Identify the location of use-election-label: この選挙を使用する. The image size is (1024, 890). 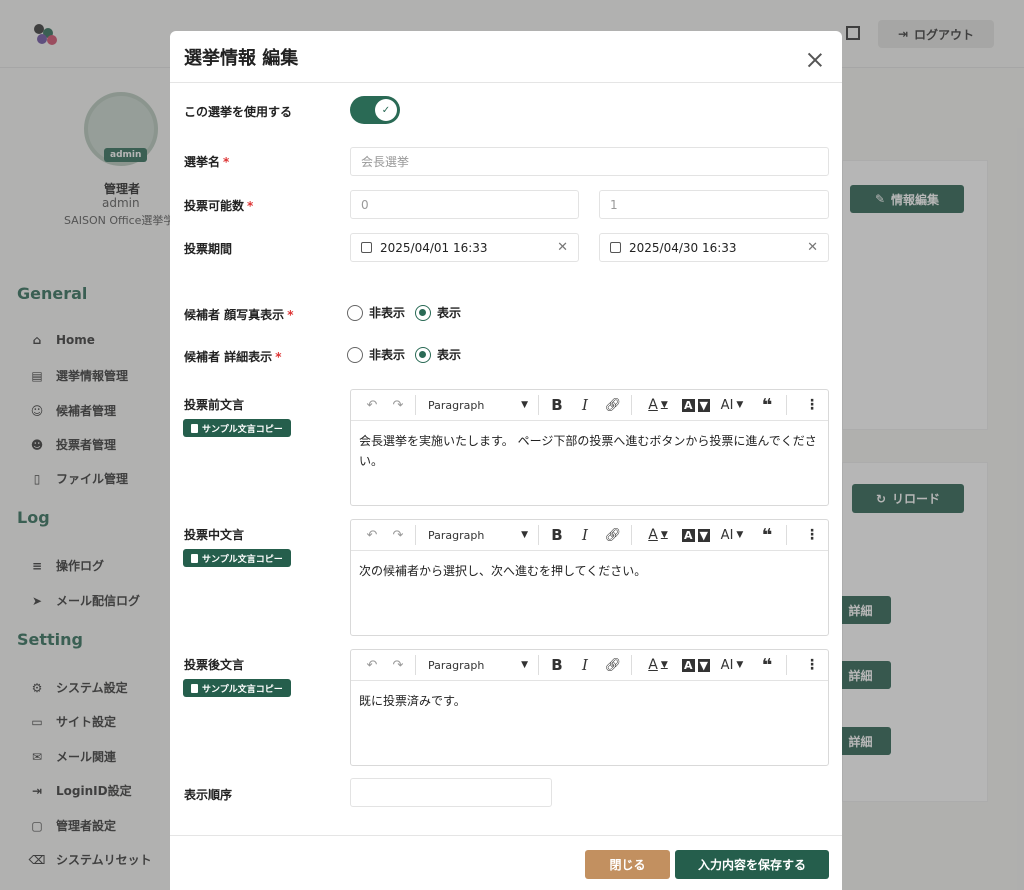
(238, 112).